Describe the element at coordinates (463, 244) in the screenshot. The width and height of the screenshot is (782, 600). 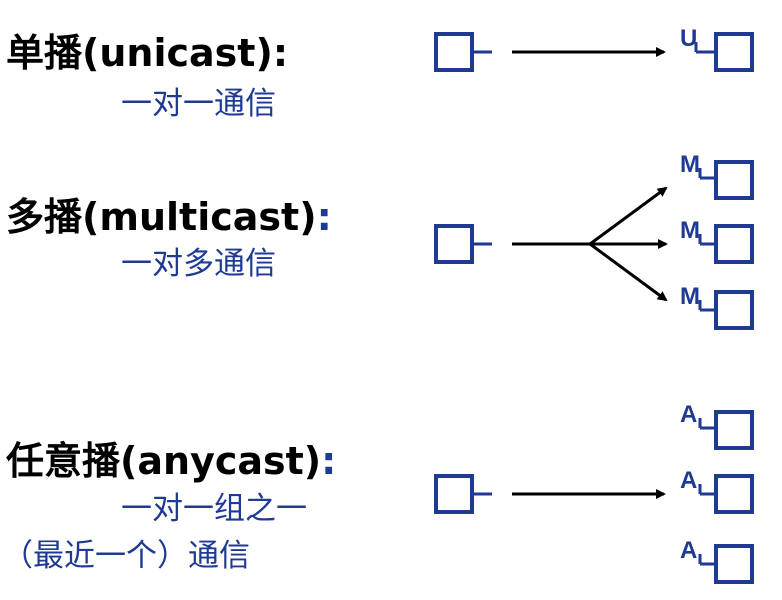
I see `multicast-source-host` at that location.